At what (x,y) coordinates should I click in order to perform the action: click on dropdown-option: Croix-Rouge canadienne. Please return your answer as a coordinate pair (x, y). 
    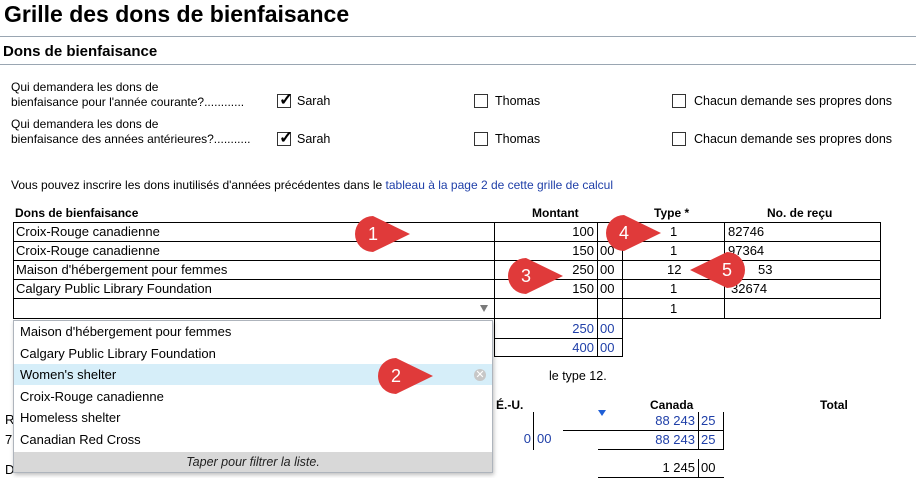
    Looking at the image, I should click on (253, 396).